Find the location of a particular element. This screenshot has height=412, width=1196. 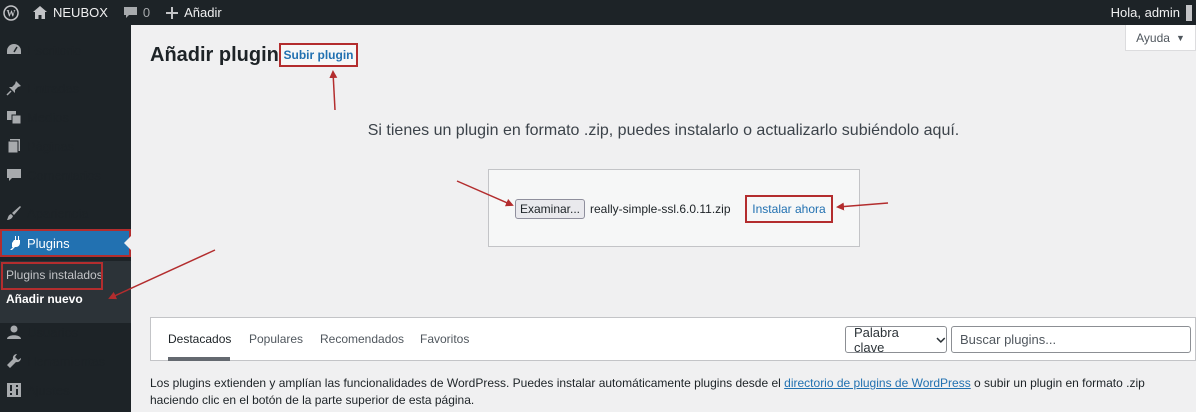

wordpress-logo-button: W is located at coordinates (12, 12).